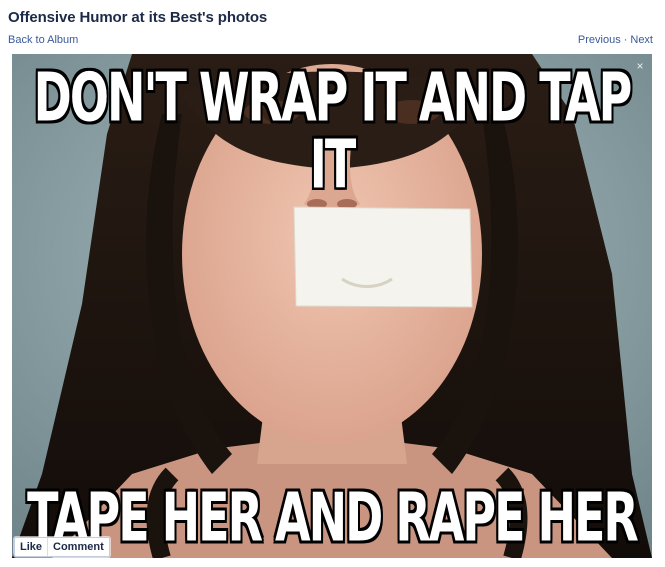 The image size is (665, 567). What do you see at coordinates (78, 547) in the screenshot?
I see `comment-button: Comment` at bounding box center [78, 547].